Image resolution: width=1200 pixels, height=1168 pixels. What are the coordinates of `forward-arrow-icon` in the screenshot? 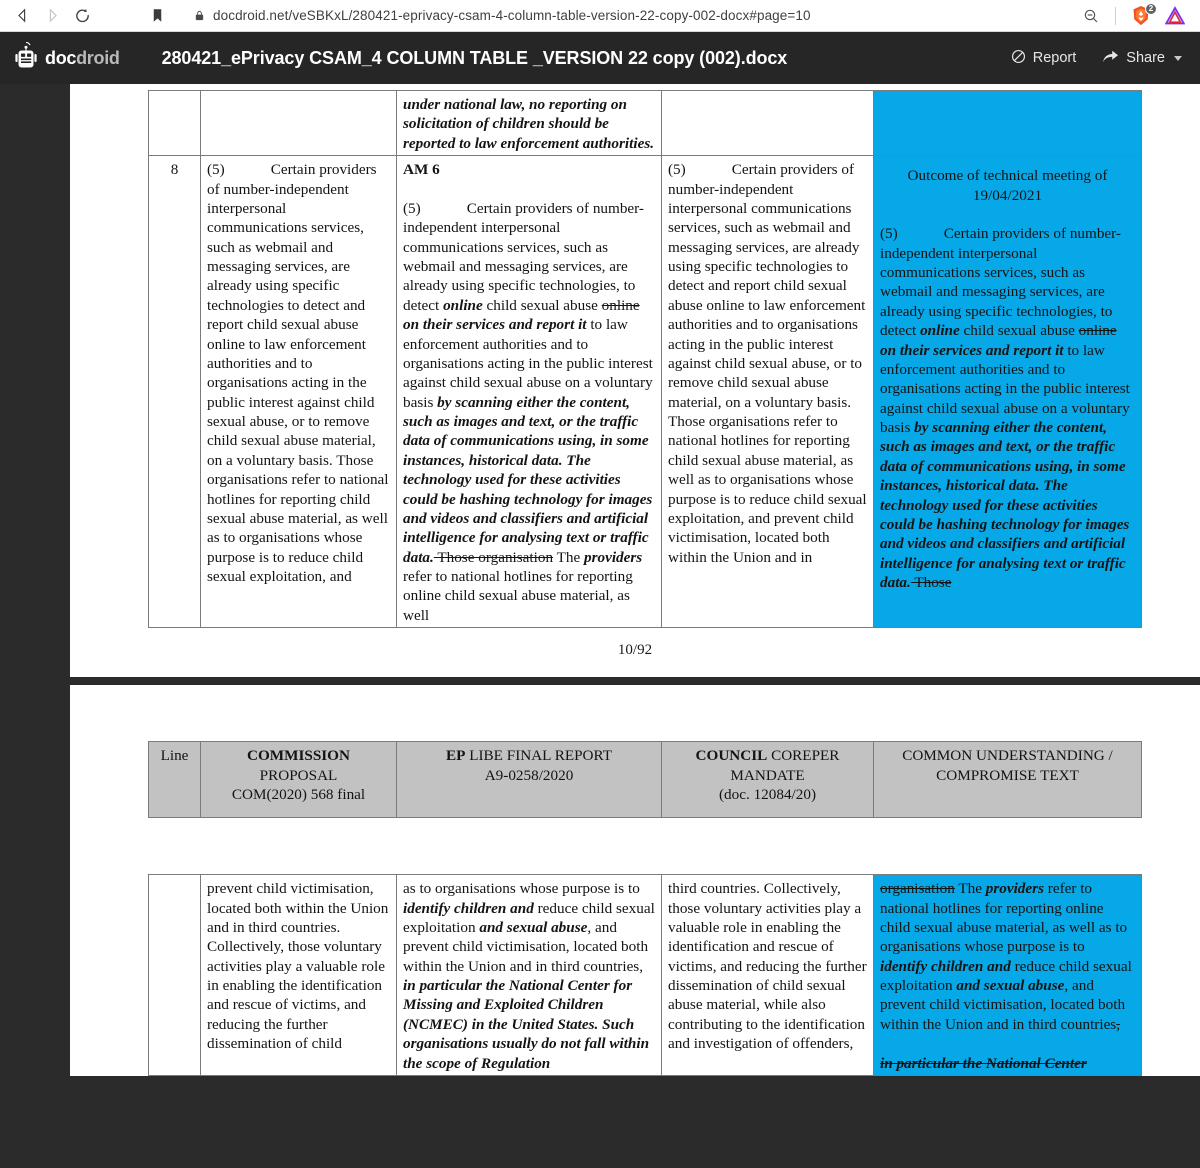 It's located at (52, 16).